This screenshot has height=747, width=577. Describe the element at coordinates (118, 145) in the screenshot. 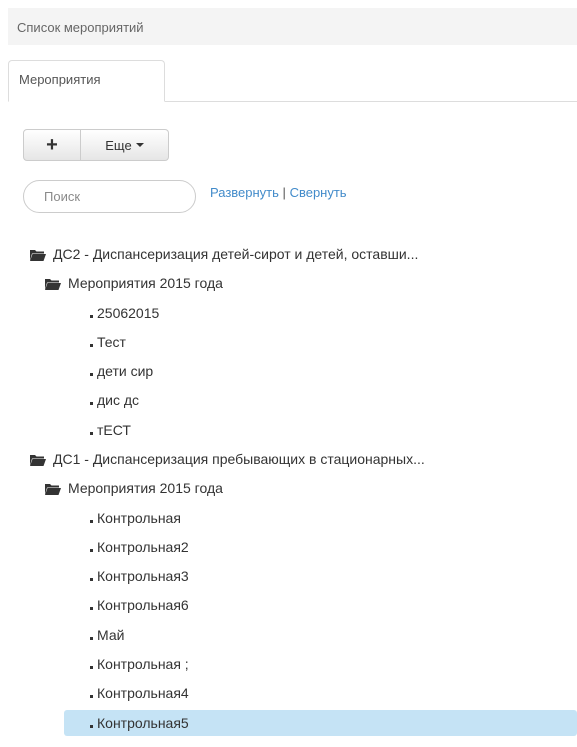

I see `more-label: Еще` at that location.